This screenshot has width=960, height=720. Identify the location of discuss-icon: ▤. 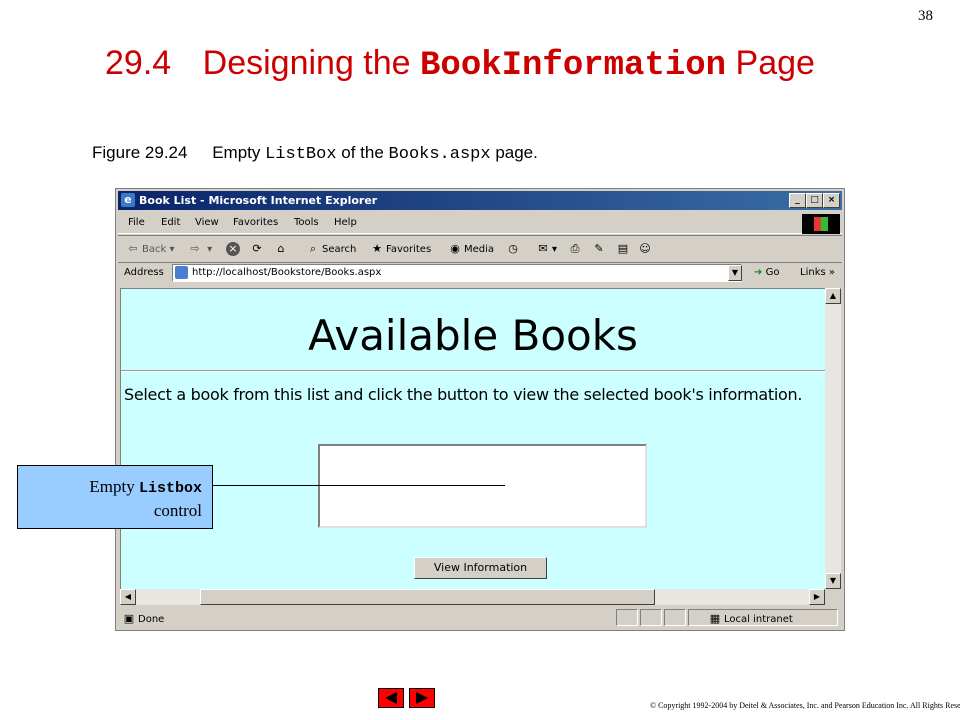
(623, 248).